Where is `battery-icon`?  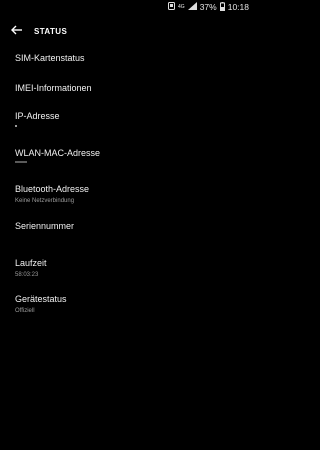 battery-icon is located at coordinates (222, 7).